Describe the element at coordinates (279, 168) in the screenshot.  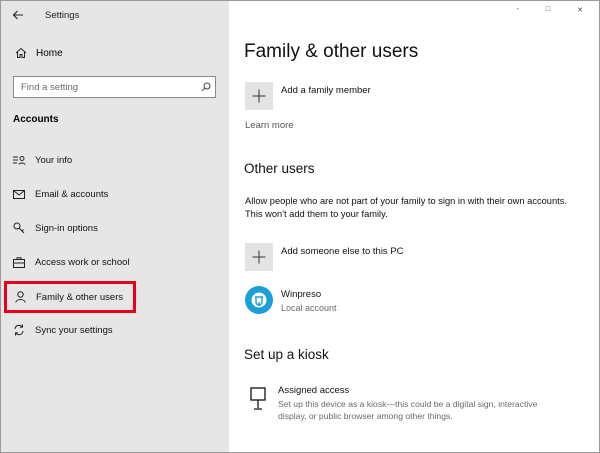
I see `other-users-heading: Other users` at that location.